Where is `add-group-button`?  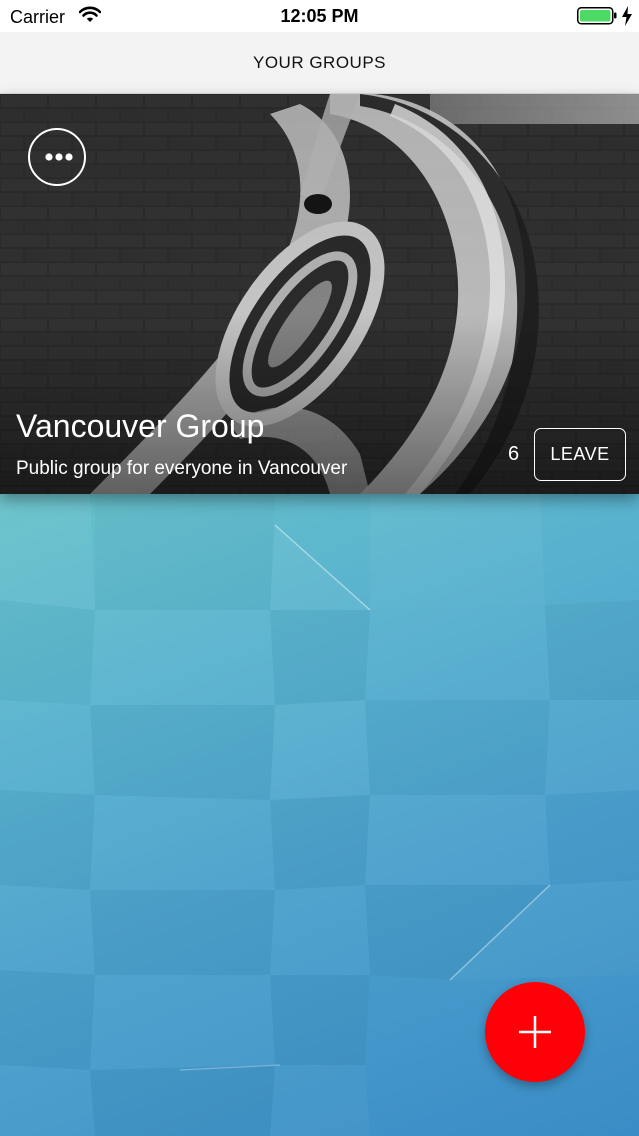 add-group-button is located at coordinates (535, 1032).